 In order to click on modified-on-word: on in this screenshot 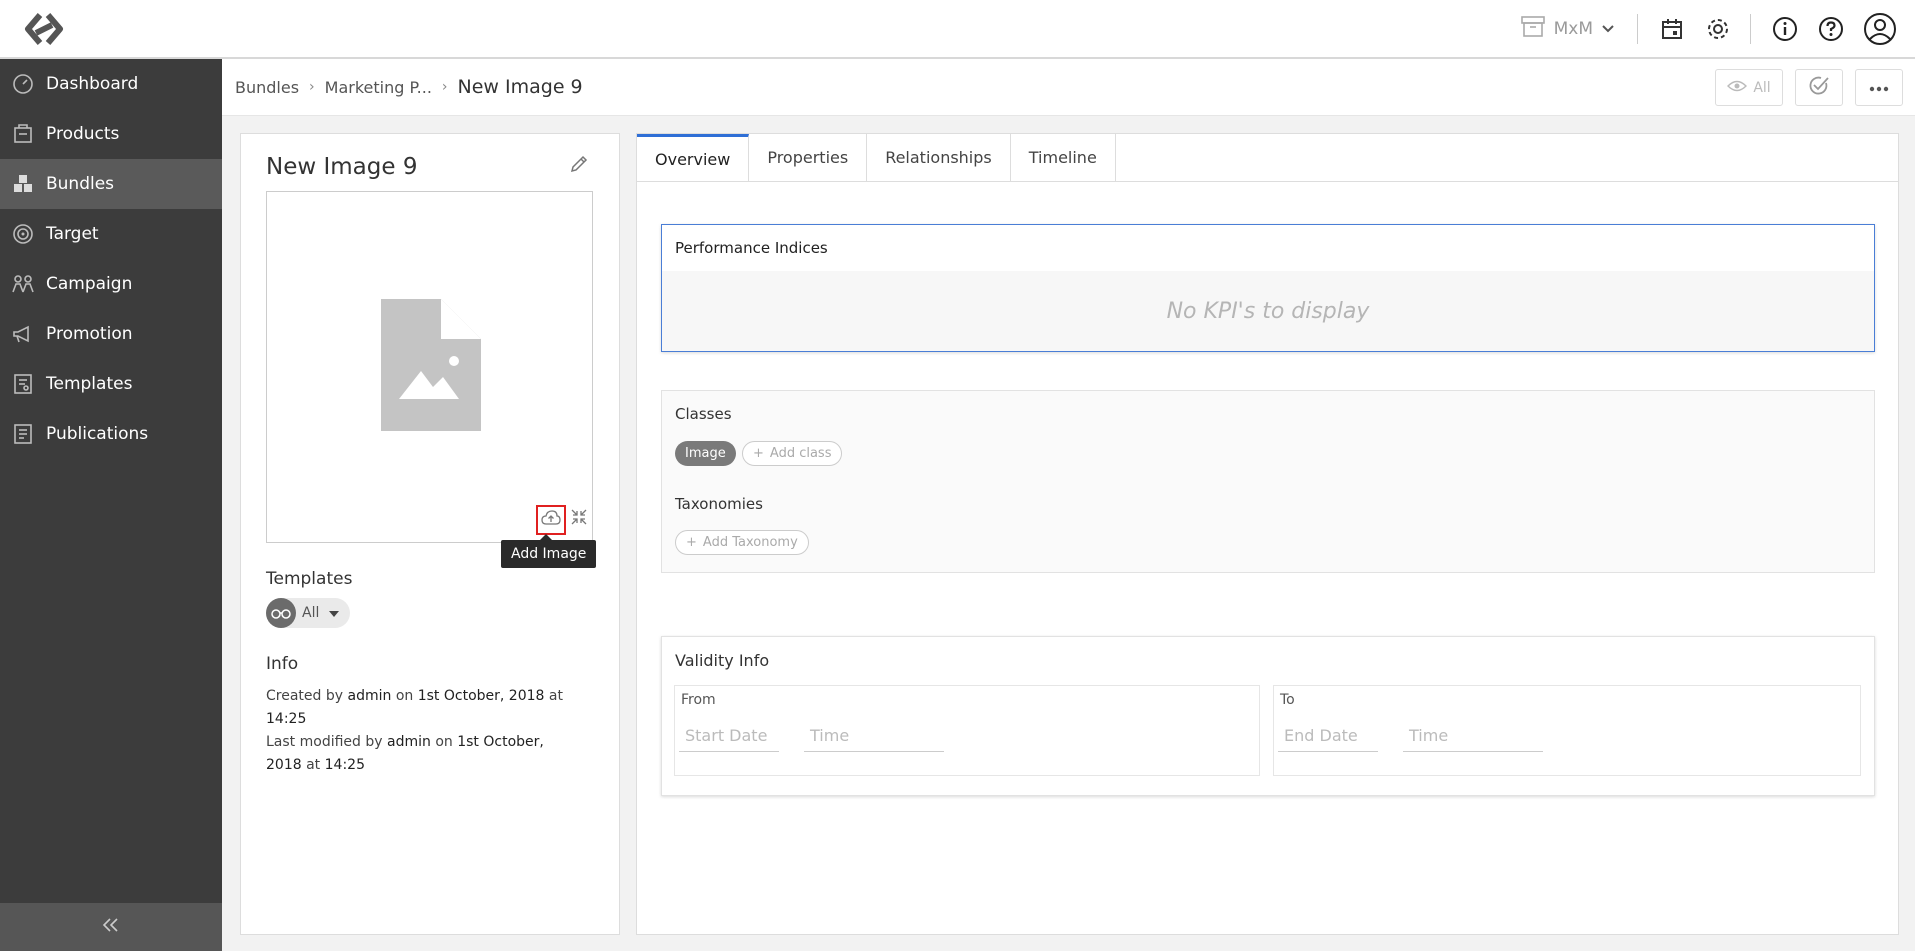, I will do `click(444, 742)`.